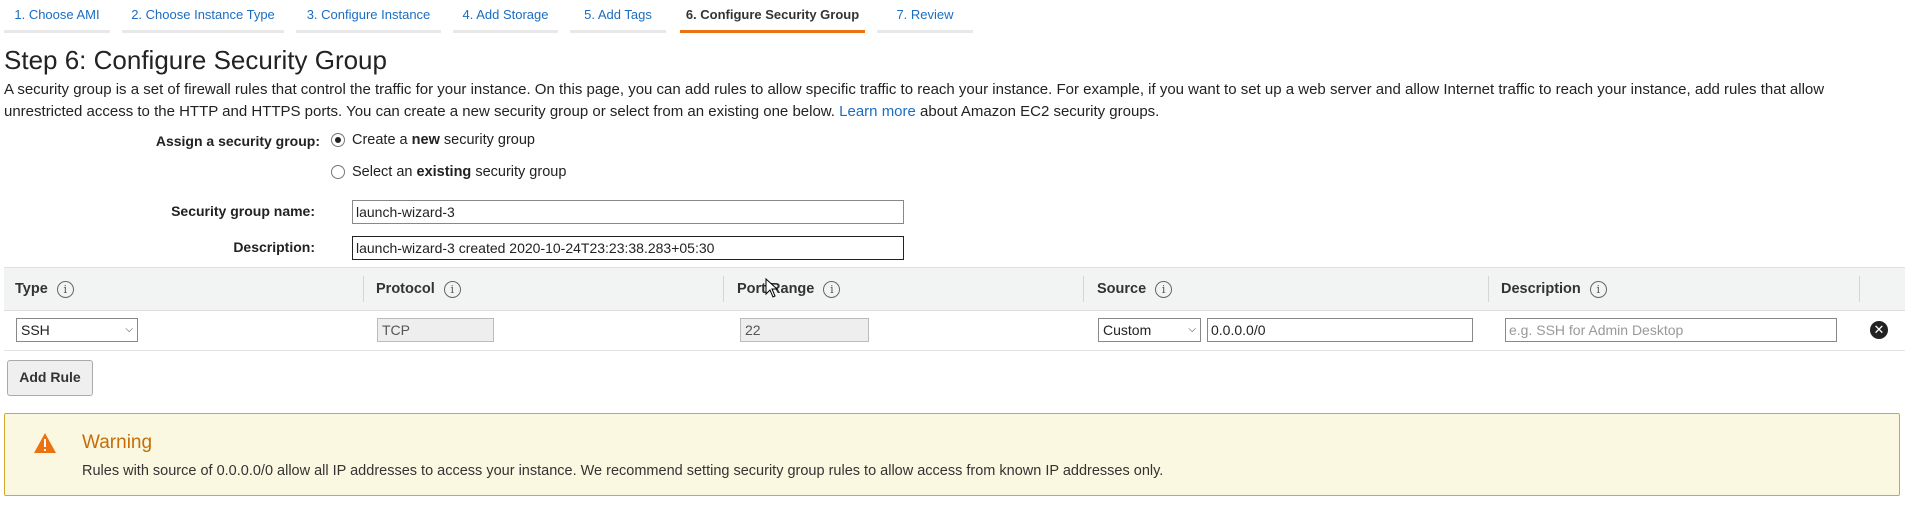 Image resolution: width=1905 pixels, height=512 pixels. Describe the element at coordinates (418, 289) in the screenshot. I see `column-header-protocol: Protocol i` at that location.